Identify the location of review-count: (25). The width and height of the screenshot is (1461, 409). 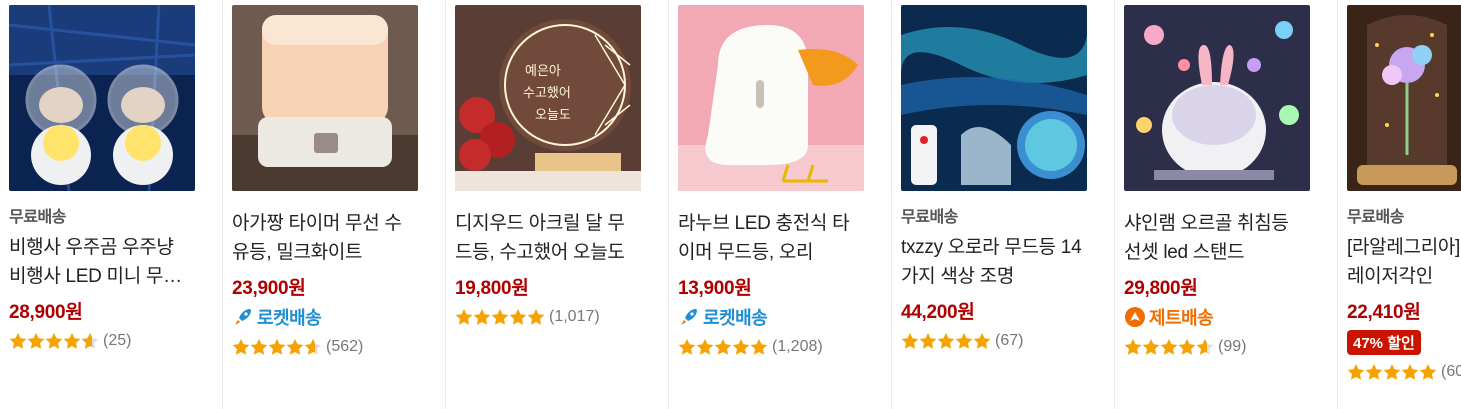
(117, 340).